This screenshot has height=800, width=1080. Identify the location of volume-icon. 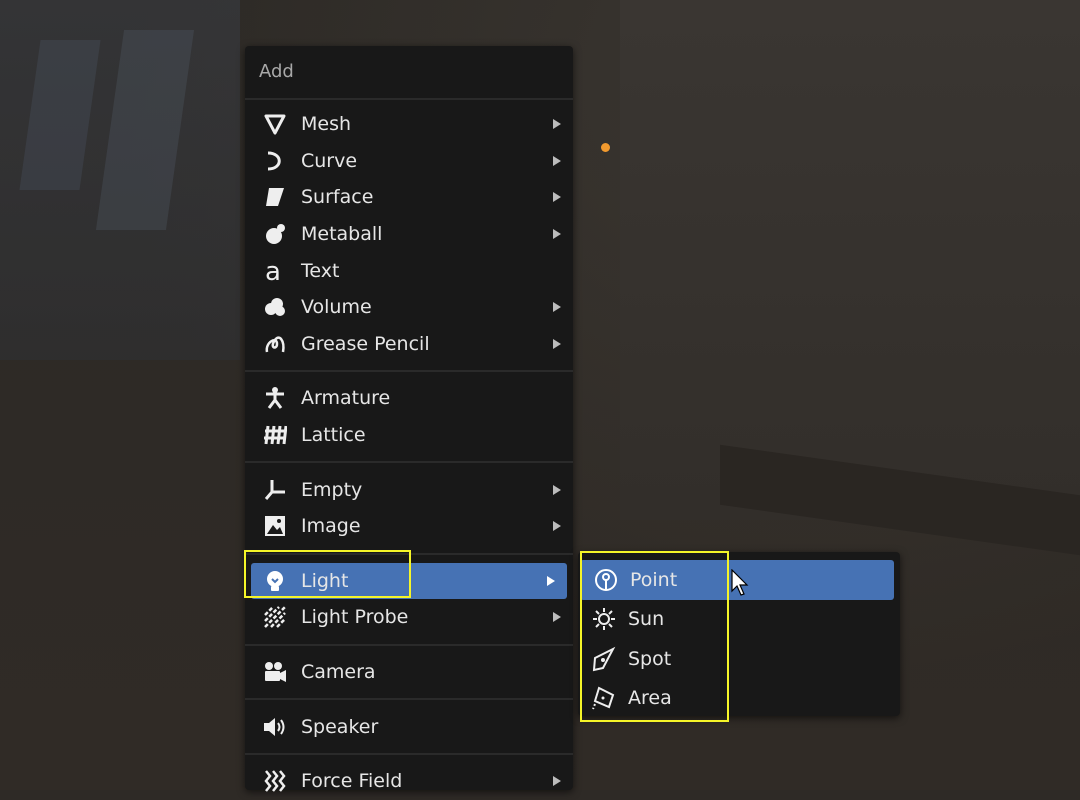
(275, 307).